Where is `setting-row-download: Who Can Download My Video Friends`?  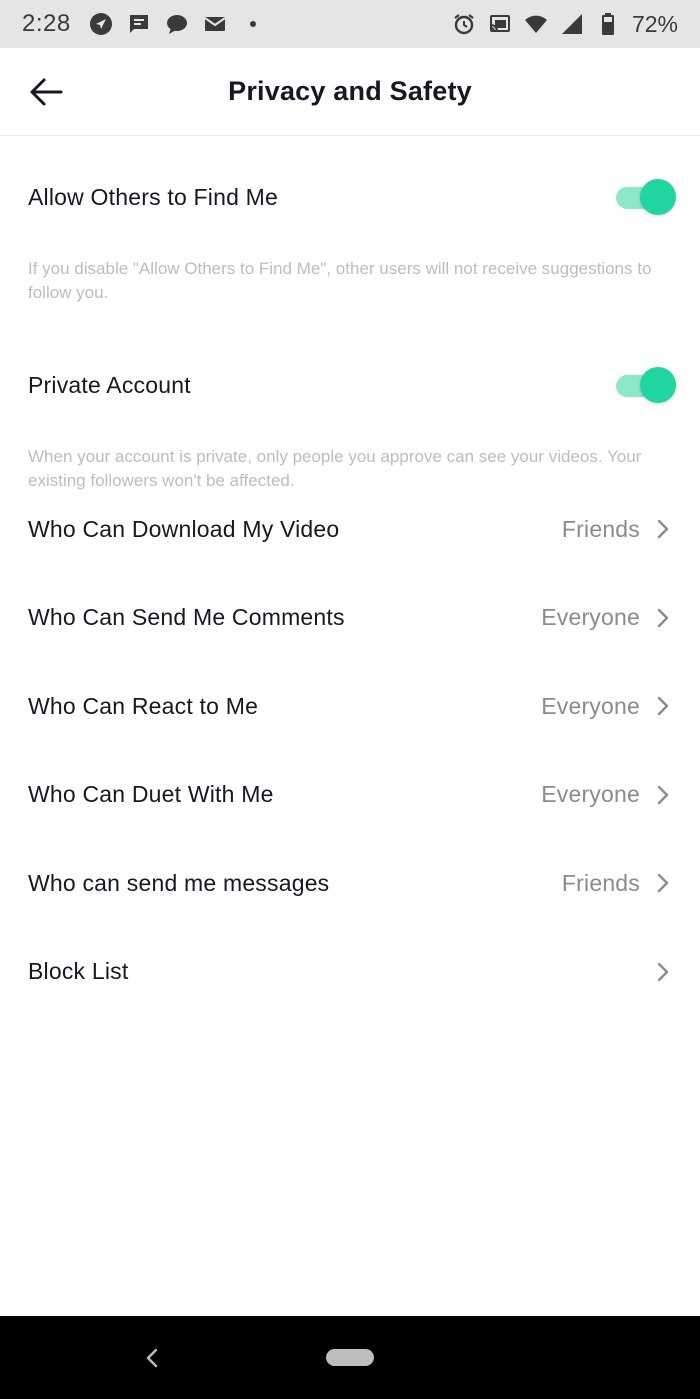 setting-row-download: Who Can Download My Video Friends is located at coordinates (350, 529).